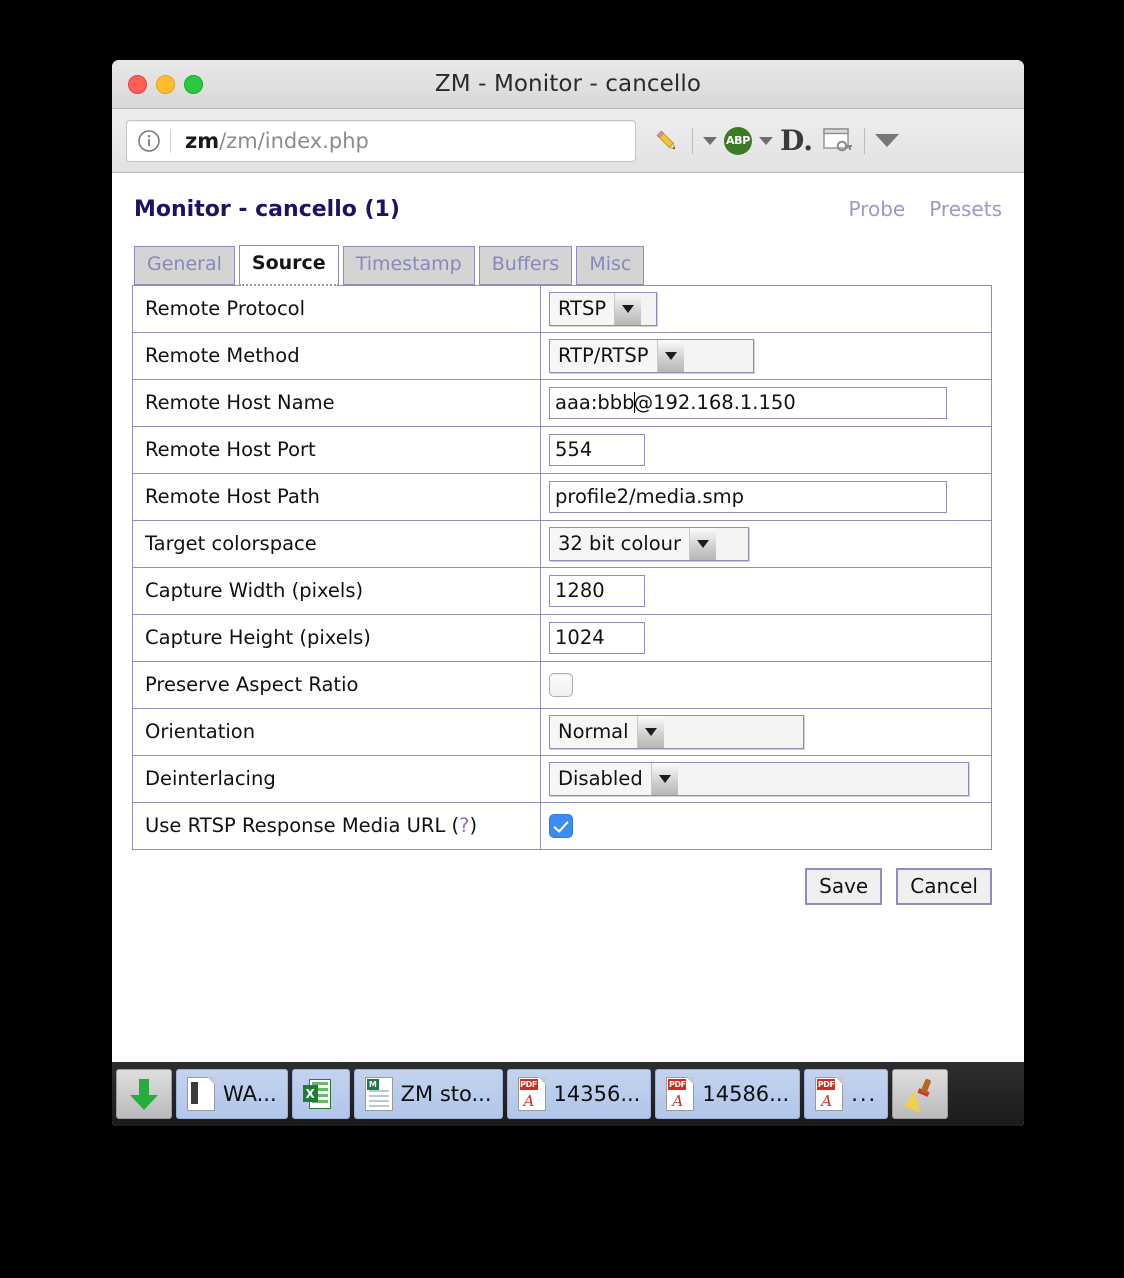  What do you see at coordinates (336, 402) in the screenshot?
I see `label-remote-host-name: Remote Host Name` at bounding box center [336, 402].